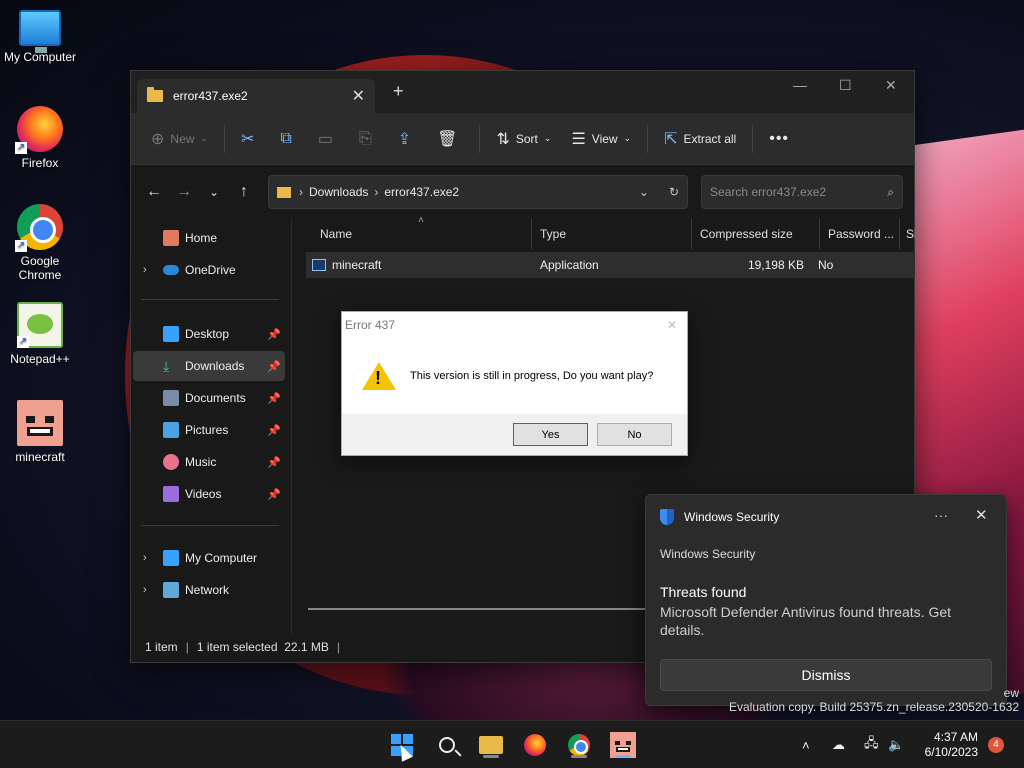 The image size is (1024, 768). I want to click on no-button: No, so click(634, 434).